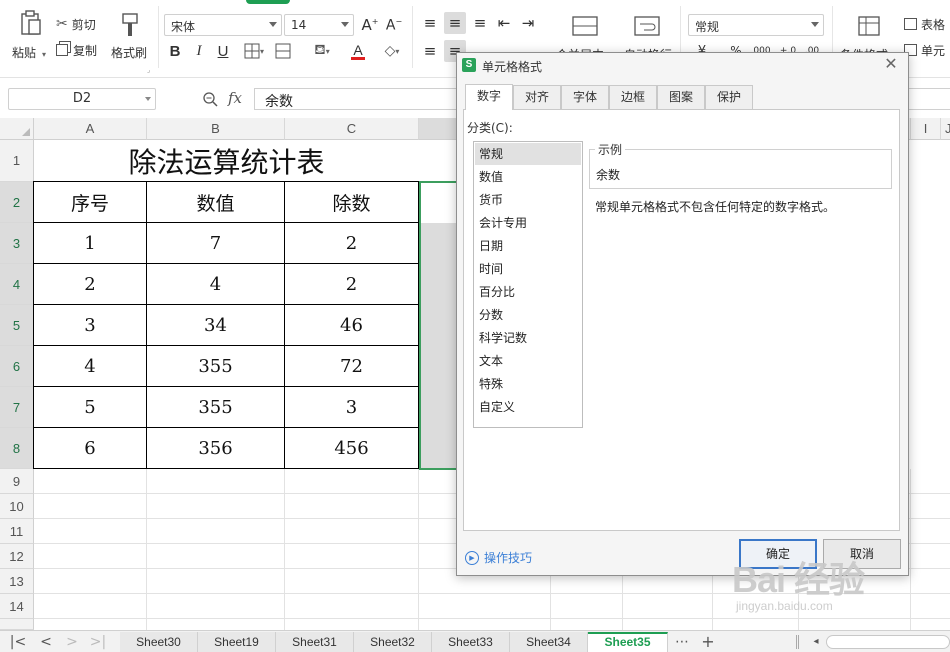  I want to click on cell-style-button: 单元, so click(927, 50).